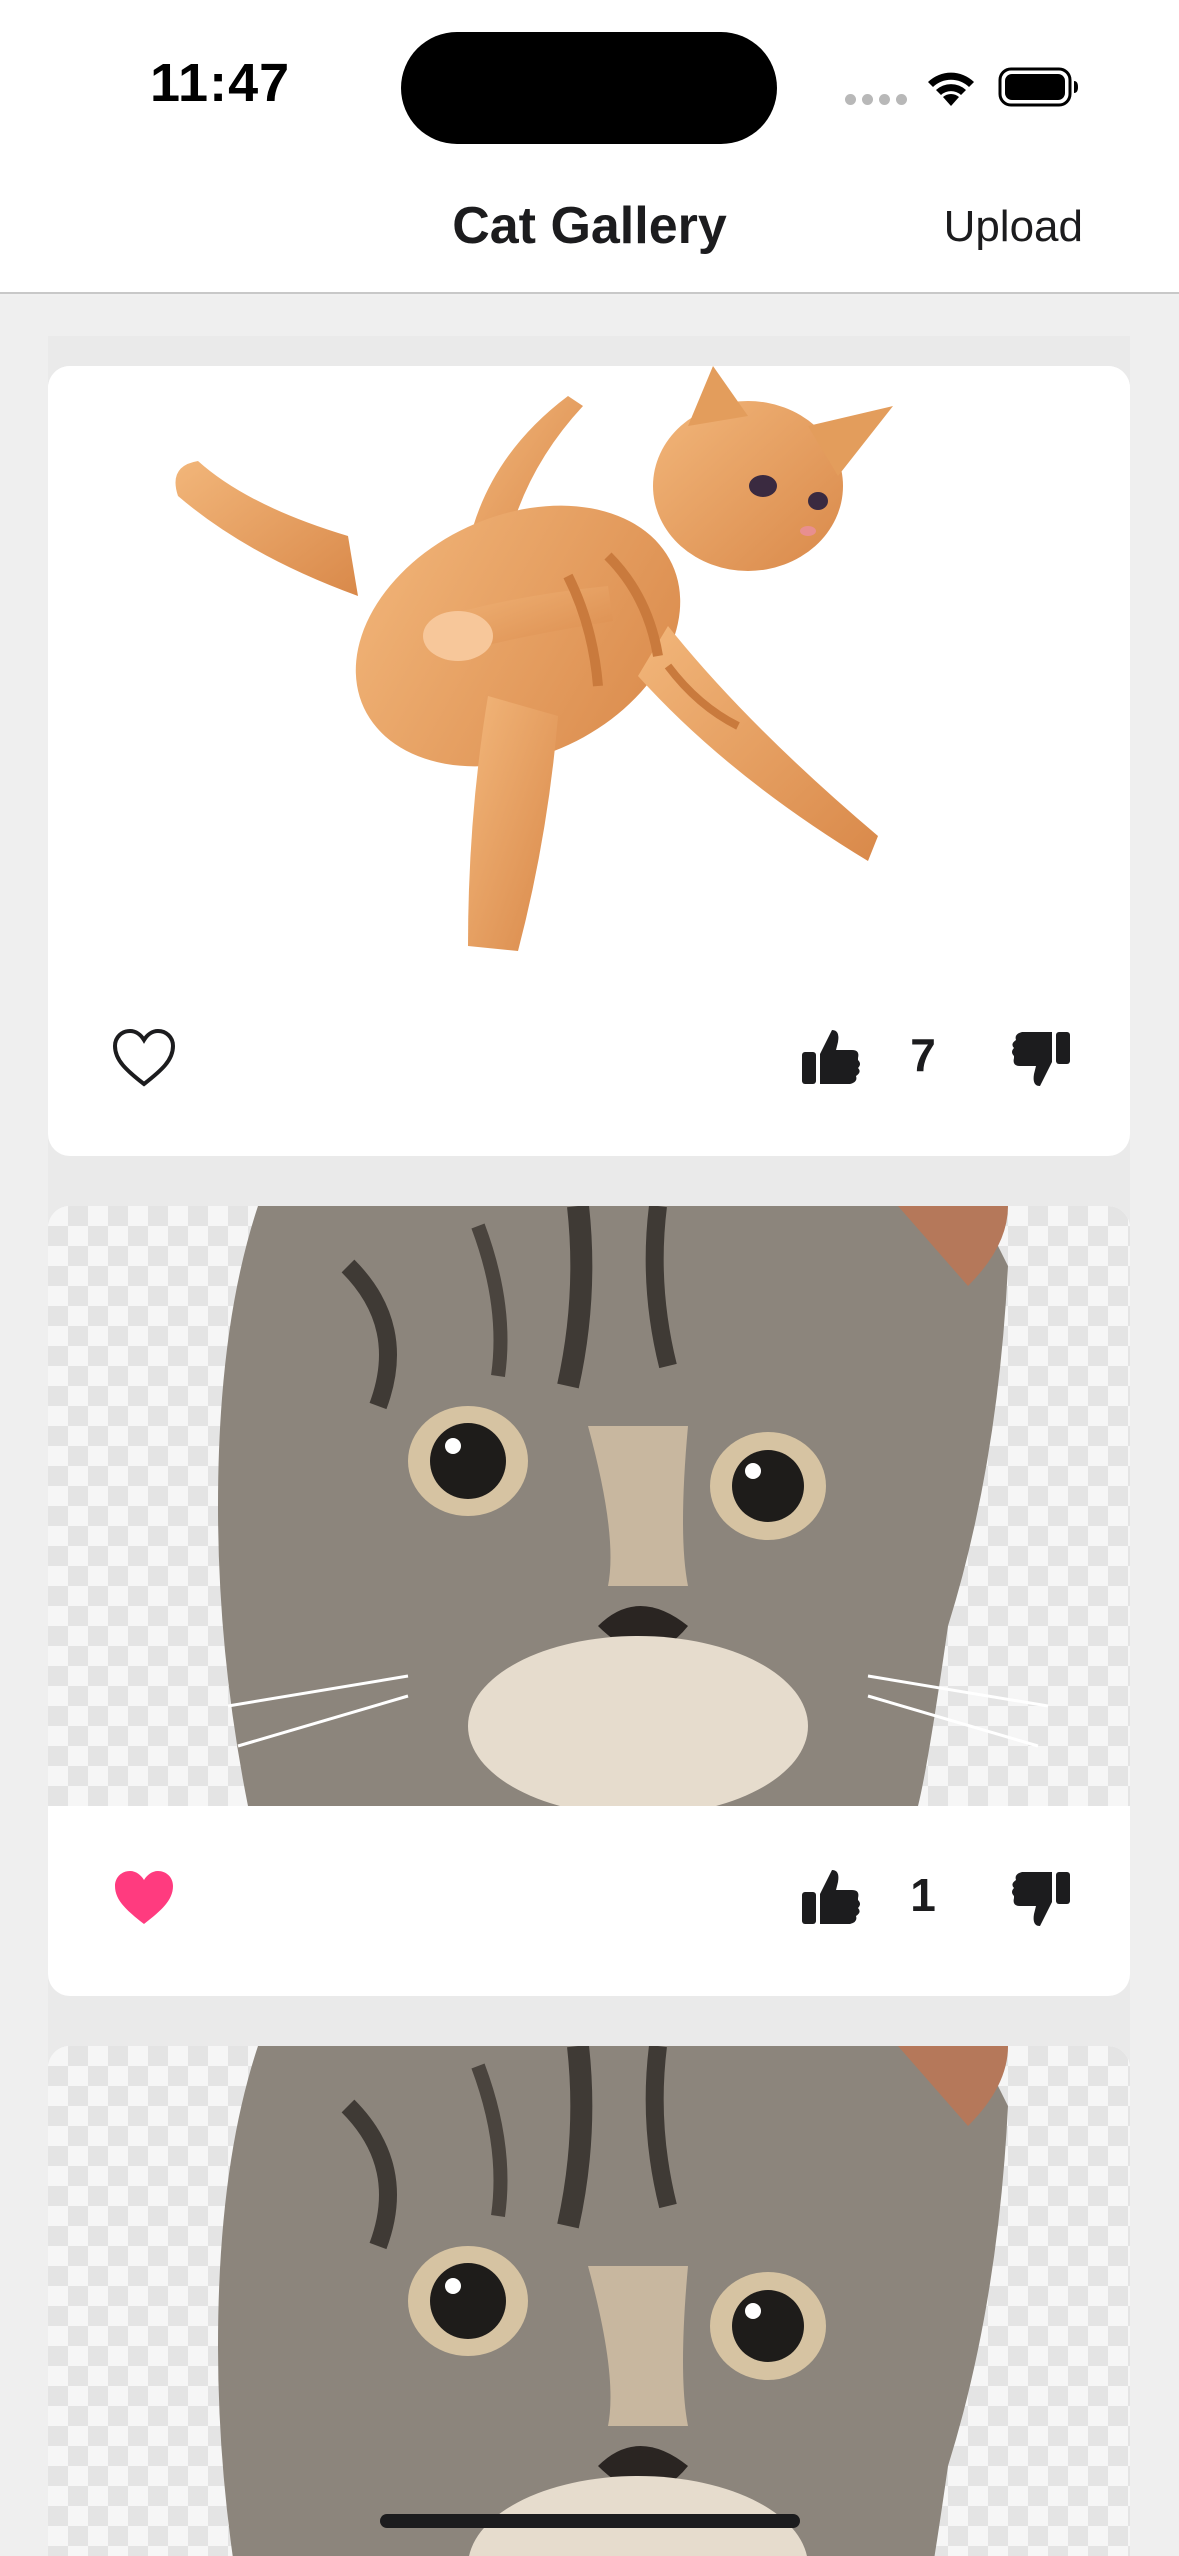 Image resolution: width=1179 pixels, height=2556 pixels. I want to click on heart-outline-icon, so click(144, 1057).